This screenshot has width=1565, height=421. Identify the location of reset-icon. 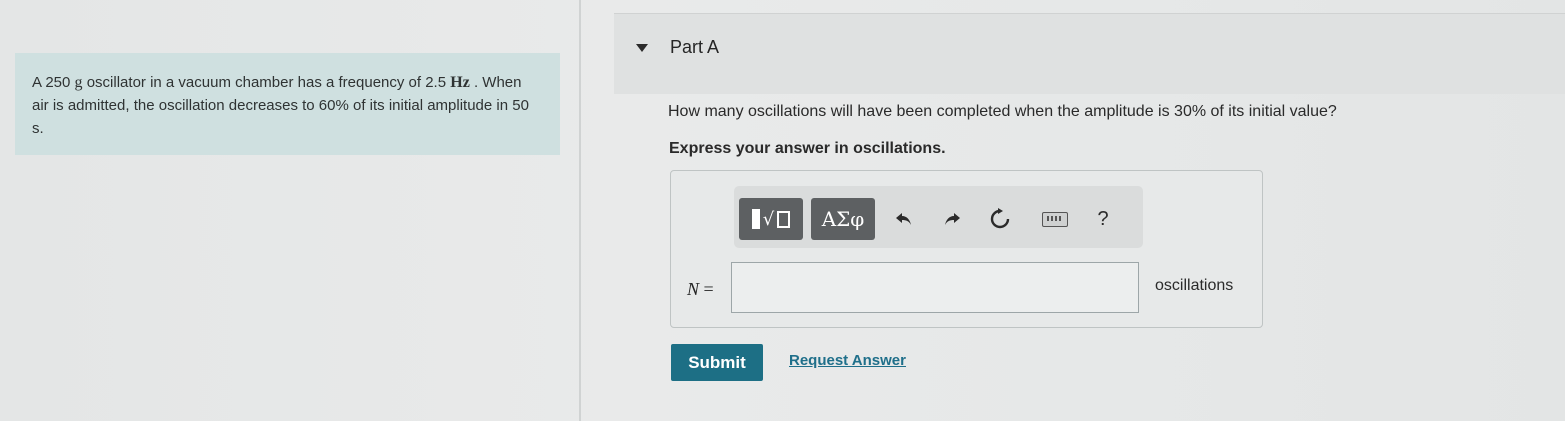
(1000, 219).